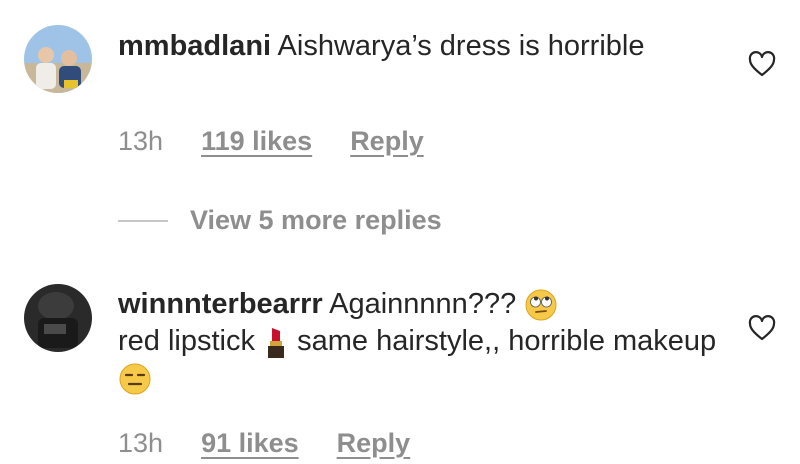  I want to click on likes-count-link: 91 likes, so click(250, 443).